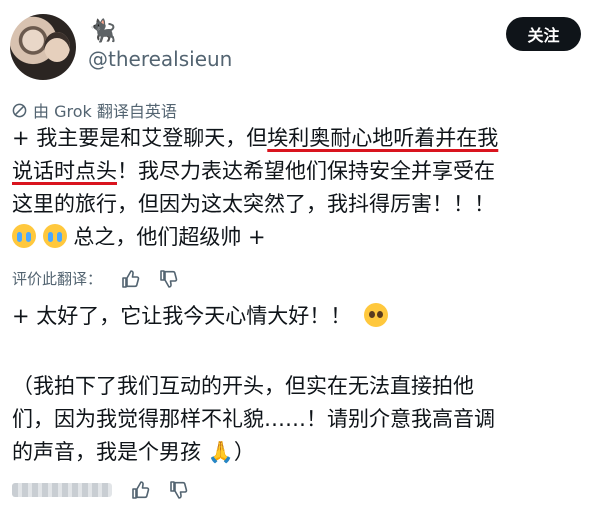 This screenshot has width=600, height=506. Describe the element at coordinates (169, 237) in the screenshot. I see `post-text: 总之，他们超级帅 +` at that location.